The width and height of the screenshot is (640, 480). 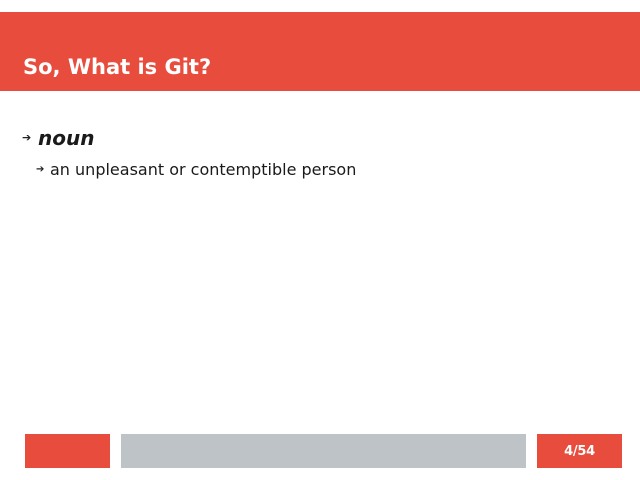 I want to click on sub-bullet-item: ➔ an unpleasant or contemptible person, so click(x=196, y=170).